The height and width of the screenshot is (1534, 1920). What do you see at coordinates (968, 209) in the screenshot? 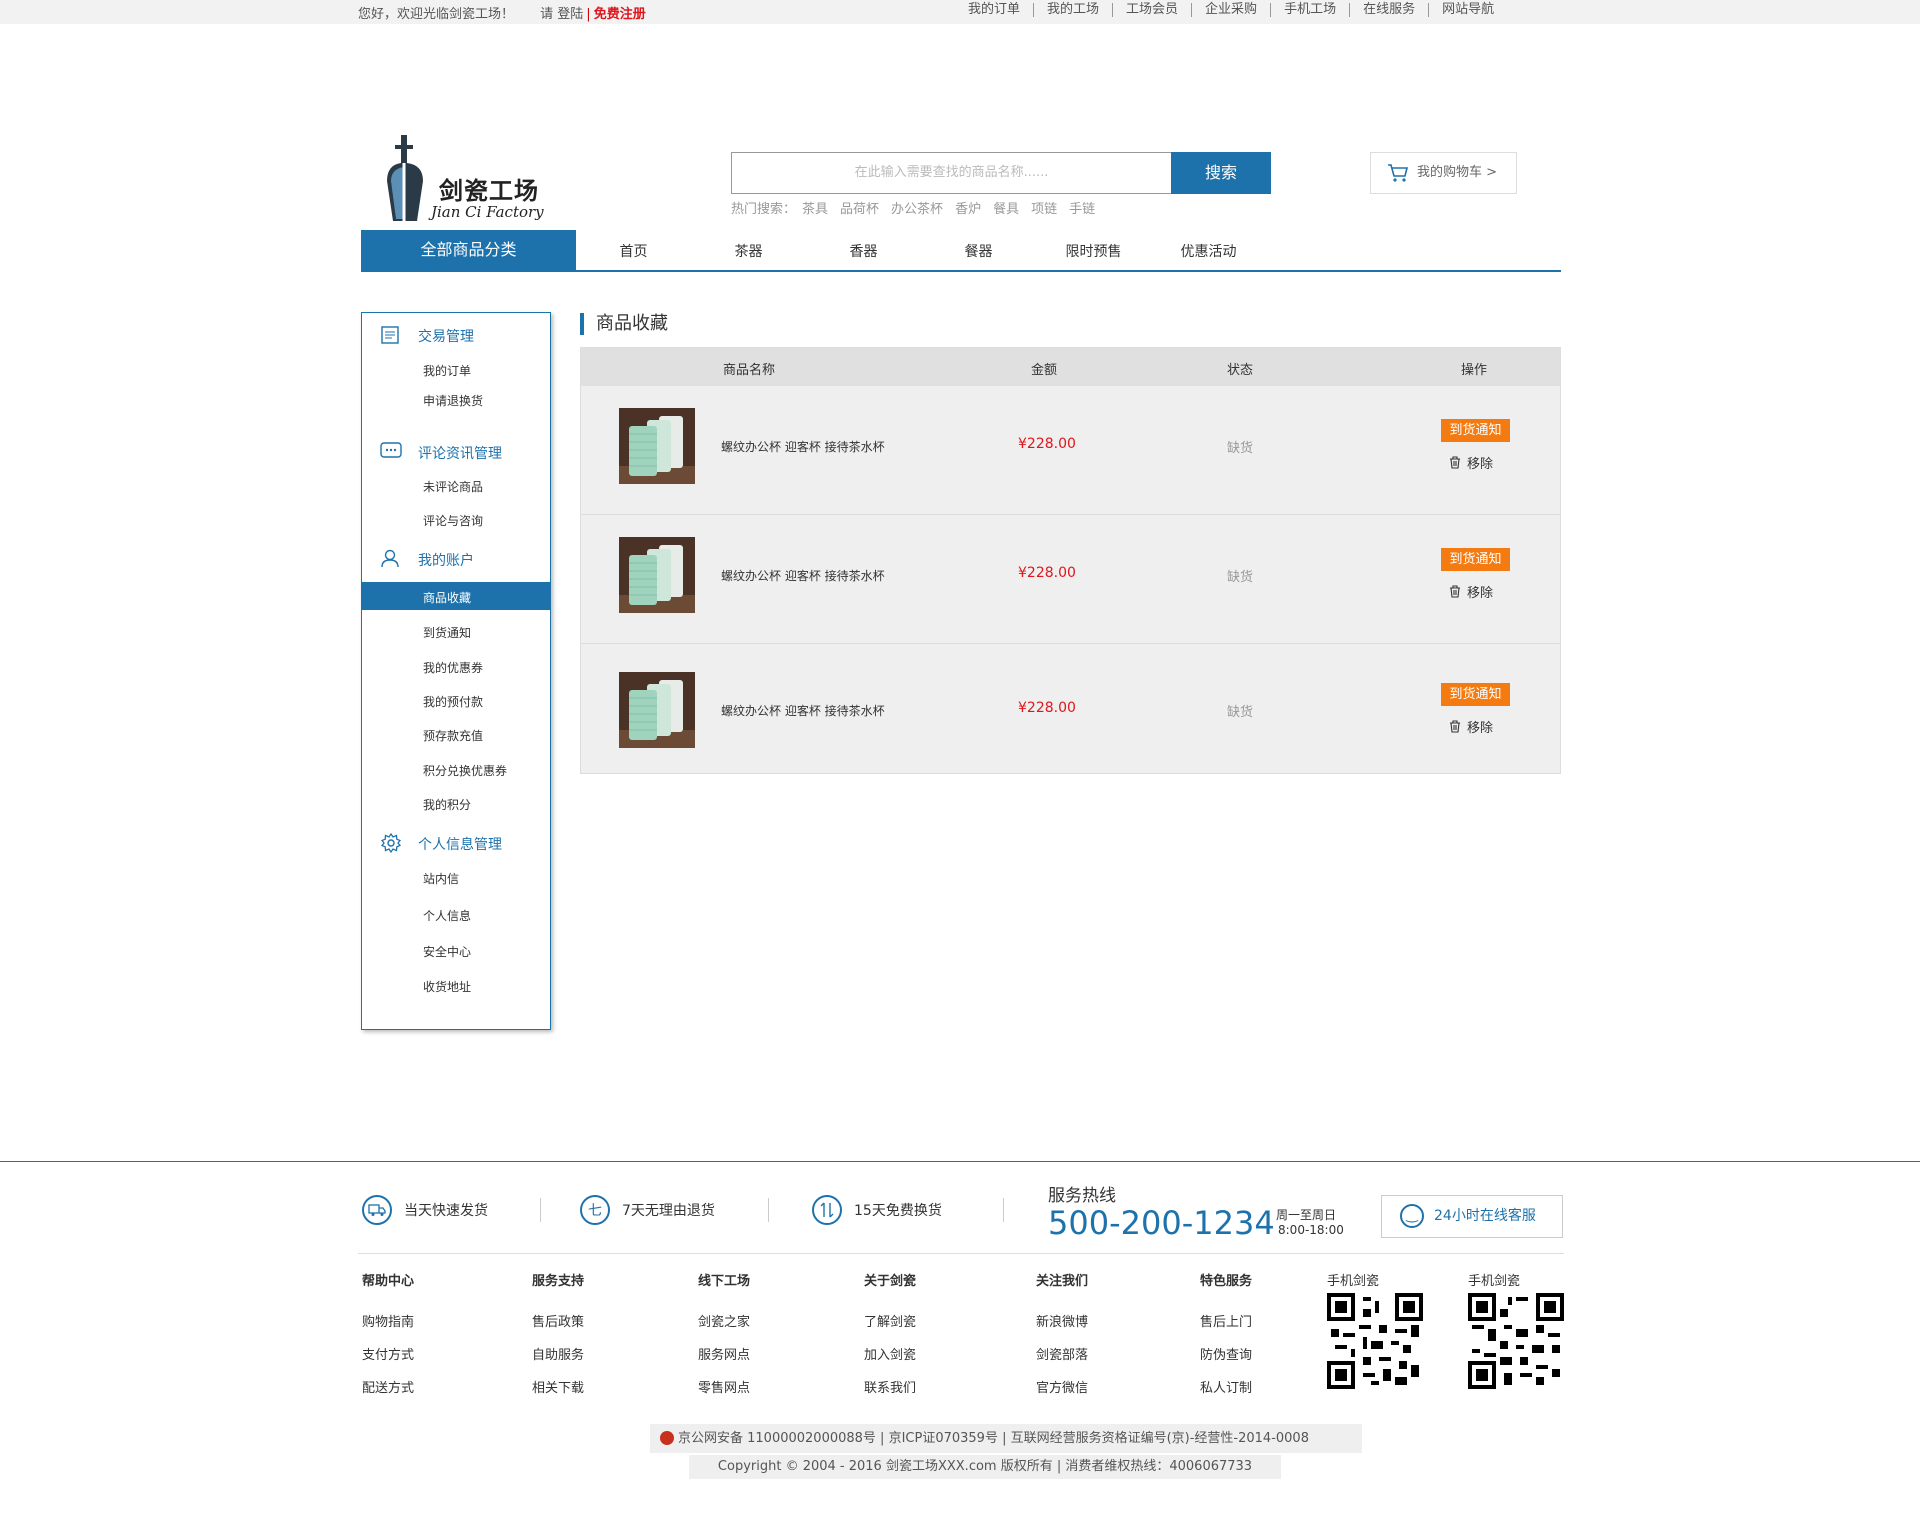
I see `hot-search-item: 香炉` at bounding box center [968, 209].